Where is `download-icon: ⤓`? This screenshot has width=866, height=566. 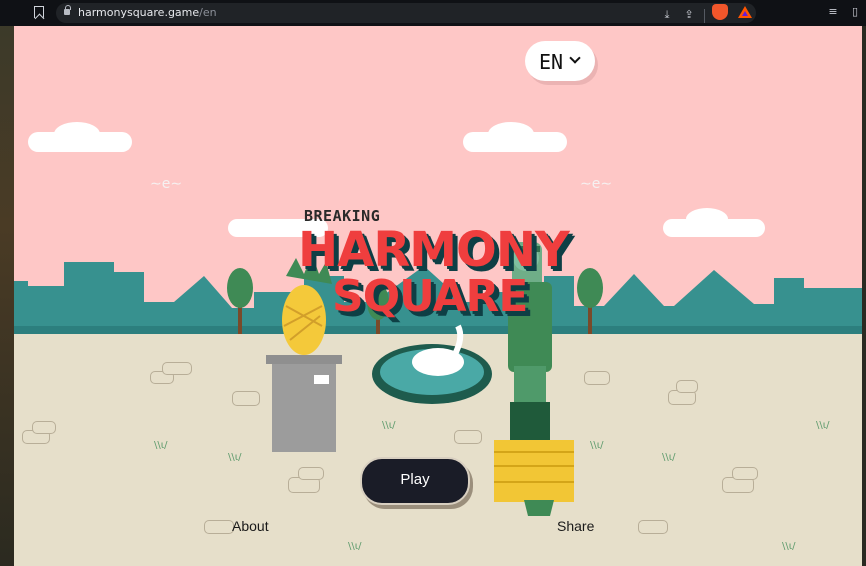 download-icon: ⤓ is located at coordinates (667, 15).